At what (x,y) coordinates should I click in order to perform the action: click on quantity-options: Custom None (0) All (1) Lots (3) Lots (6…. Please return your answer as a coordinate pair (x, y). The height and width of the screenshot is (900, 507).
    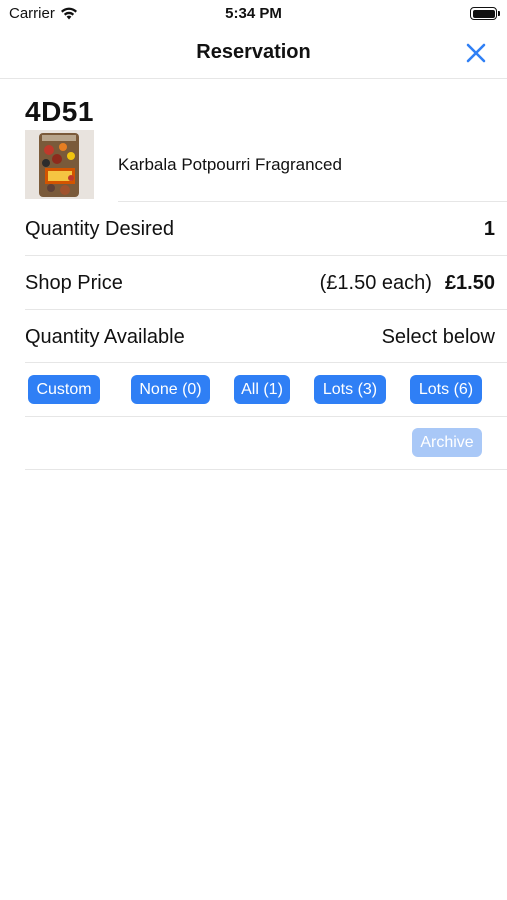
    Looking at the image, I should click on (258, 389).